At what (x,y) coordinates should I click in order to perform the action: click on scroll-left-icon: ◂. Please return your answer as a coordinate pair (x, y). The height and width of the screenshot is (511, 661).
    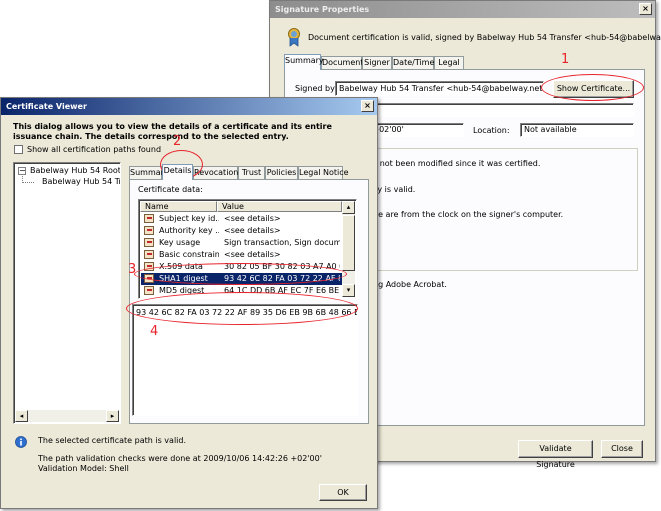
    Looking at the image, I should click on (21, 416).